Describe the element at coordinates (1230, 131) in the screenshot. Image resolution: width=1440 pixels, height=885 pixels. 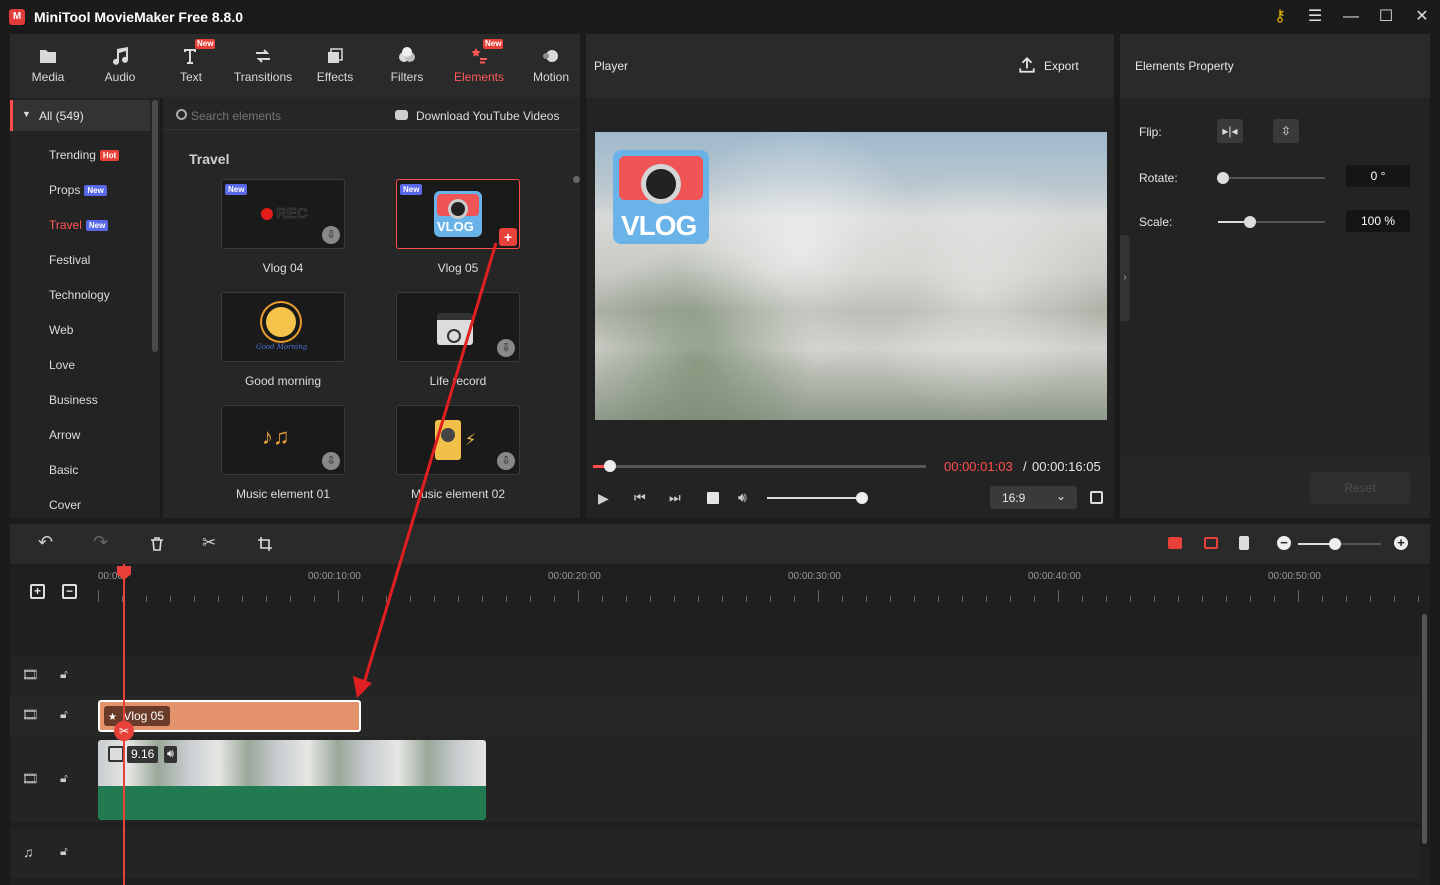
I see `flip-horizontal-button: ▸|◂` at that location.